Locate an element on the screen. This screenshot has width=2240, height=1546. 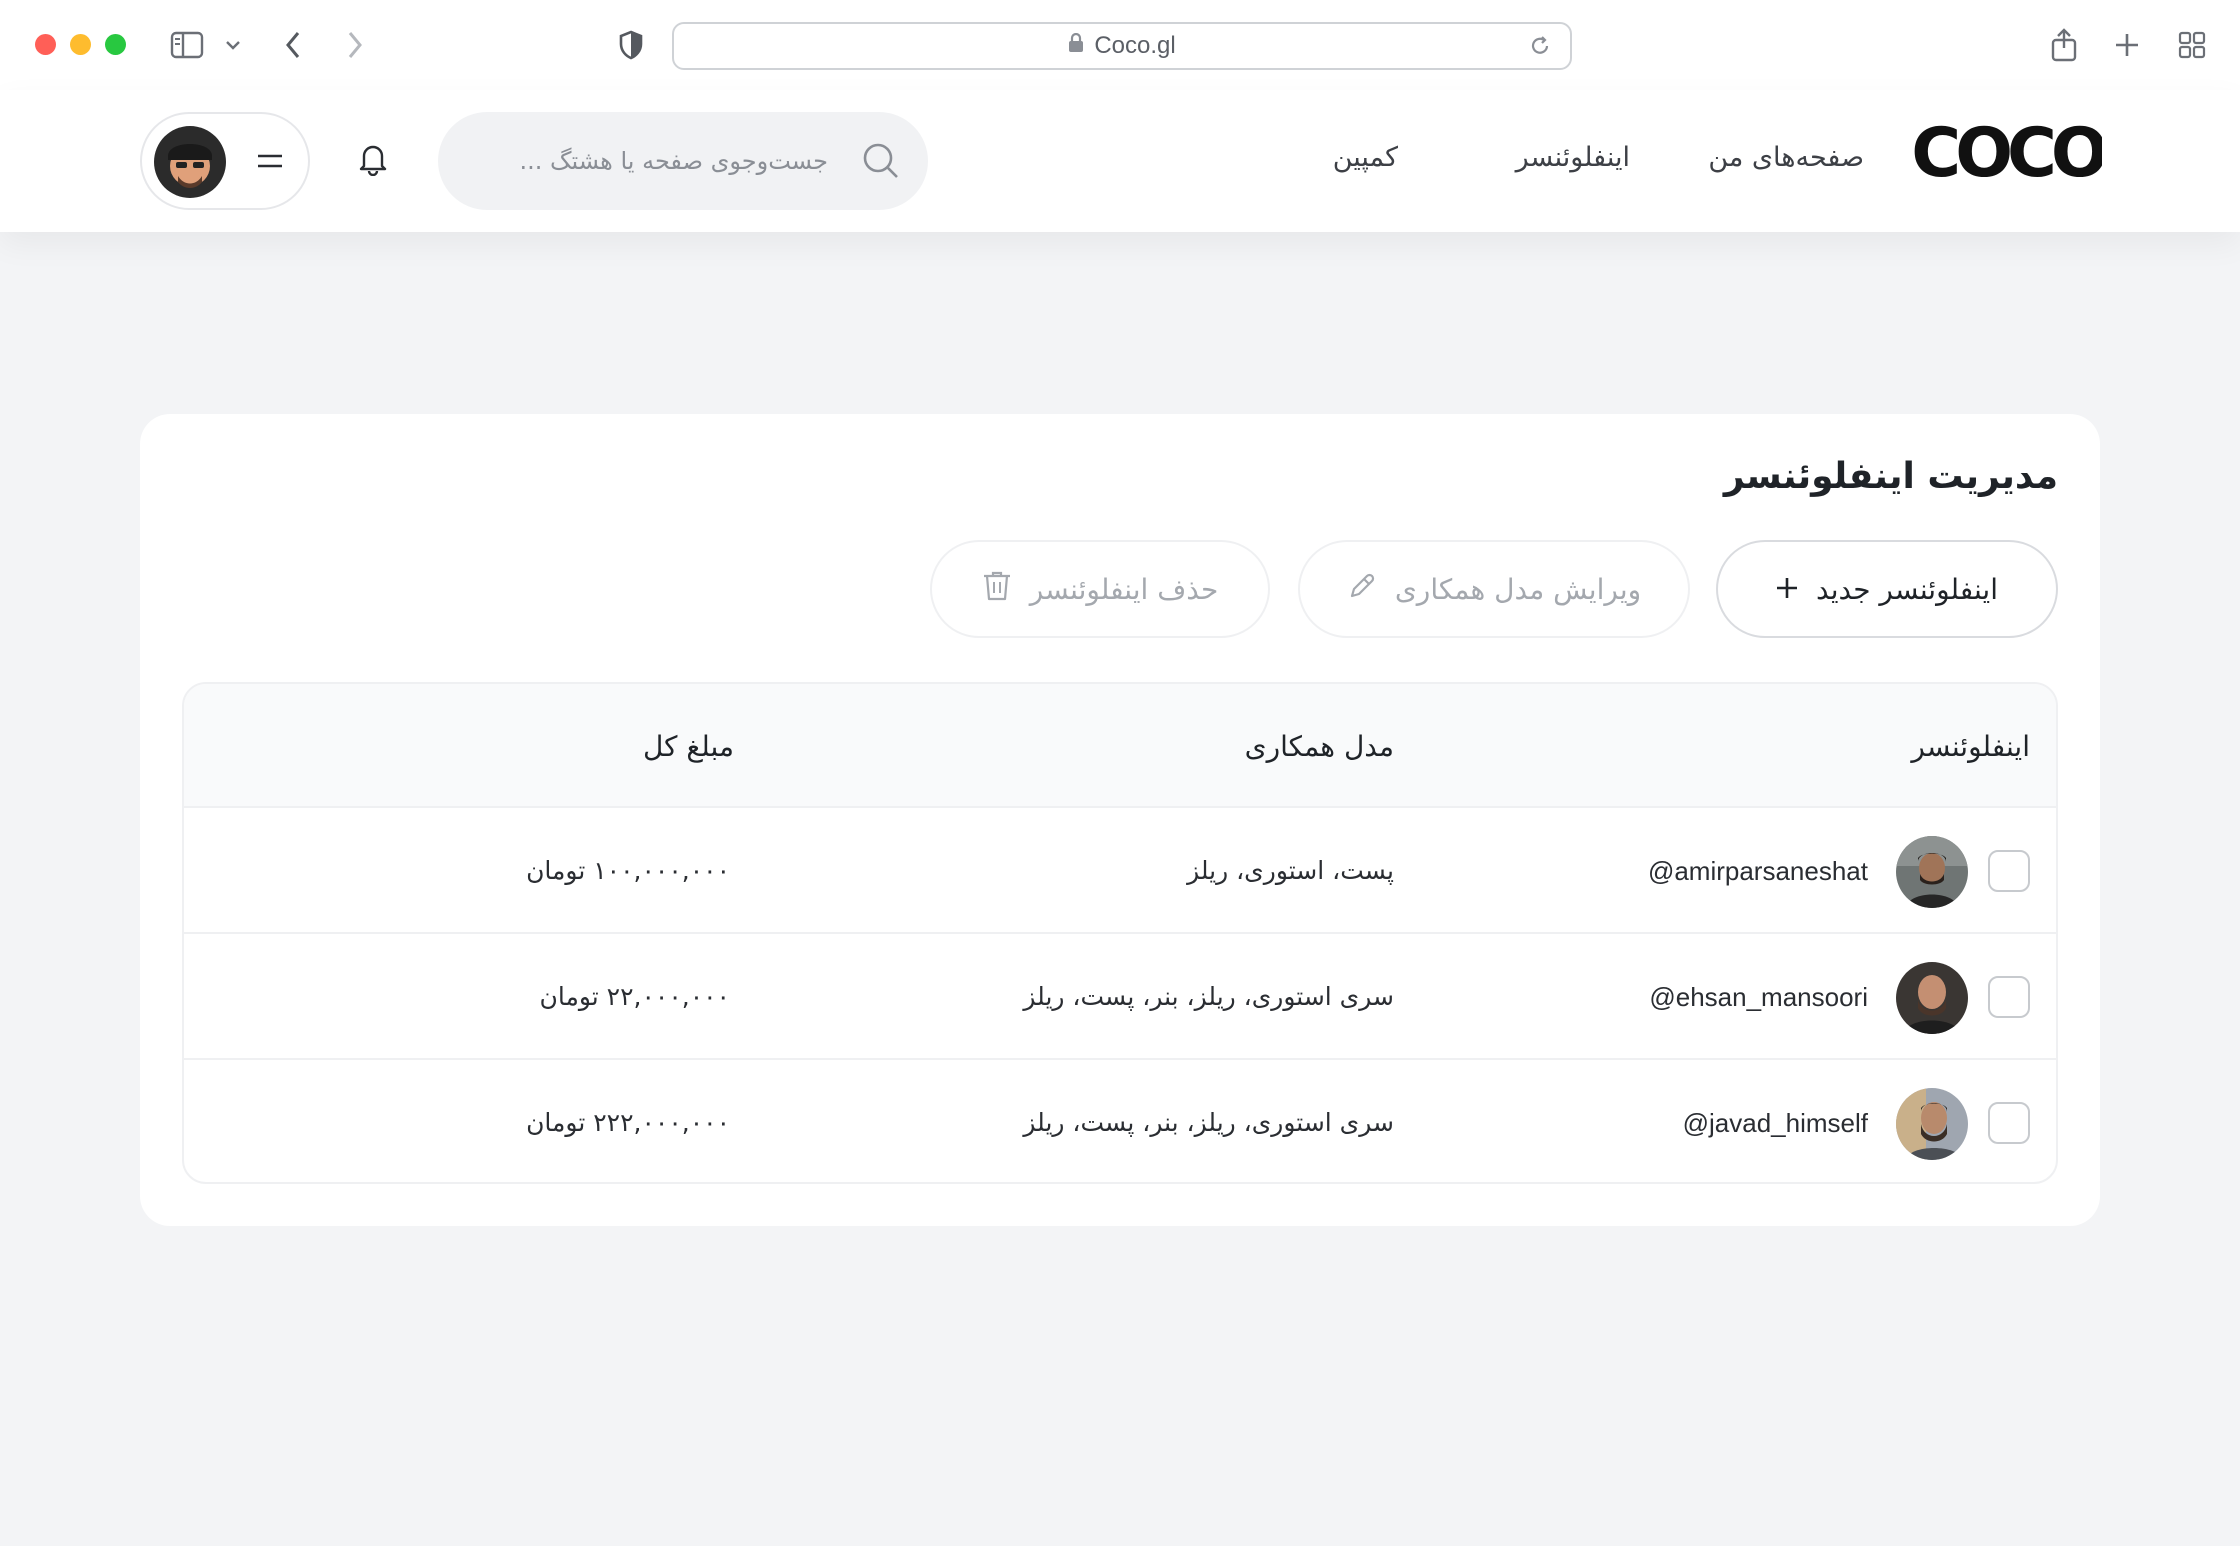
column-header-collaboration-model: مدل همکاری is located at coordinates (1319, 746).